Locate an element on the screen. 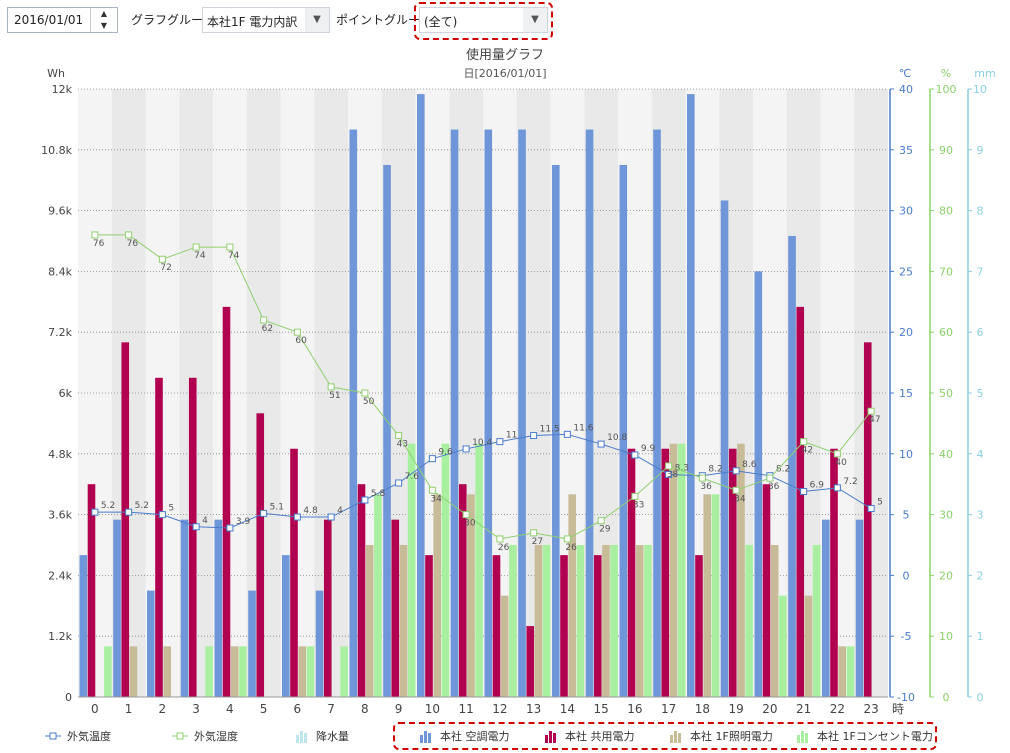 The image size is (1010, 753). legend-item: 本社 空調電力 is located at coordinates (465, 737).